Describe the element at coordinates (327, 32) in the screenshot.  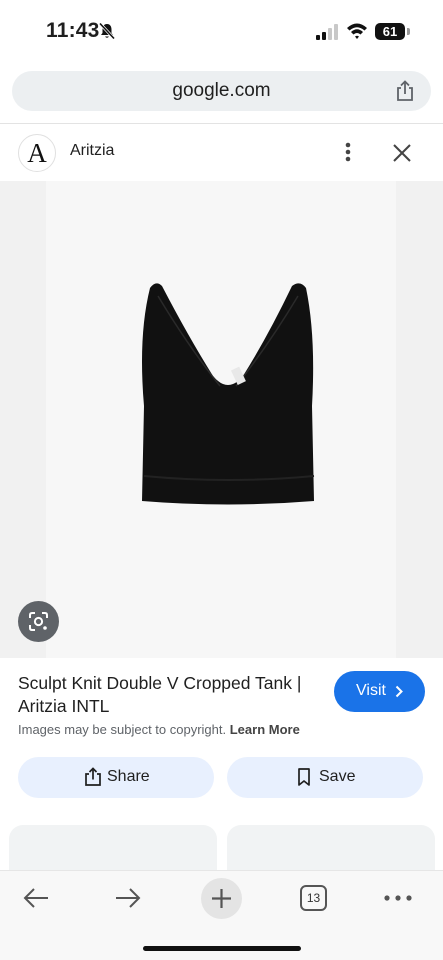
I see `cellular-signal-icon` at that location.